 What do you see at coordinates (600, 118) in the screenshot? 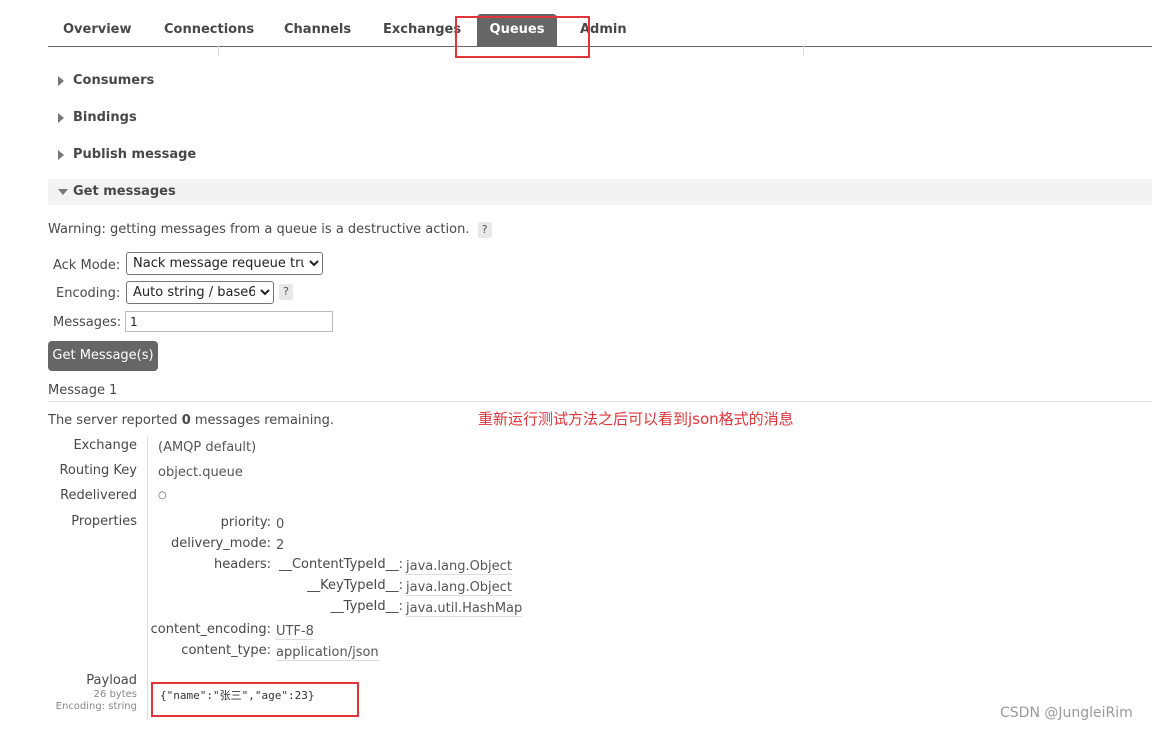
I see `section-bindings: Bindings` at bounding box center [600, 118].